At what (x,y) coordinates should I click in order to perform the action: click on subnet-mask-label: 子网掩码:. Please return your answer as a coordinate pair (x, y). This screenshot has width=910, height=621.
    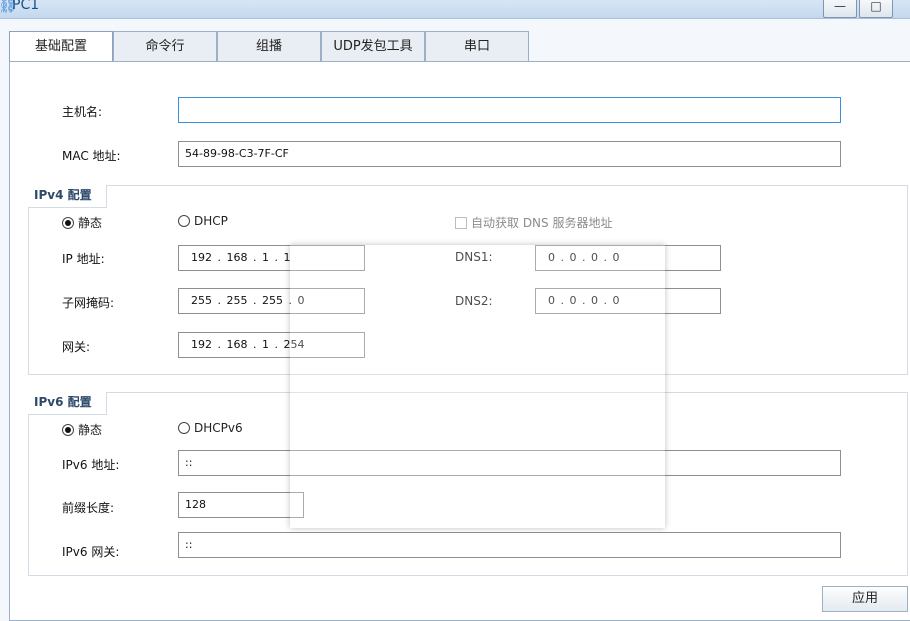
    Looking at the image, I should click on (88, 303).